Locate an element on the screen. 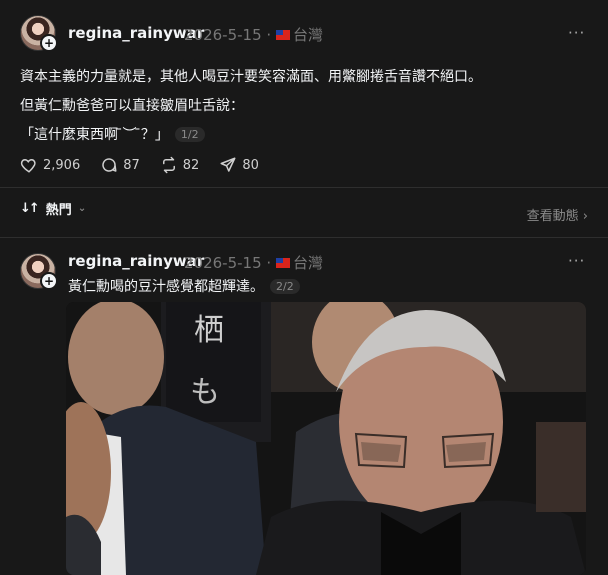  share-icon is located at coordinates (228, 164).